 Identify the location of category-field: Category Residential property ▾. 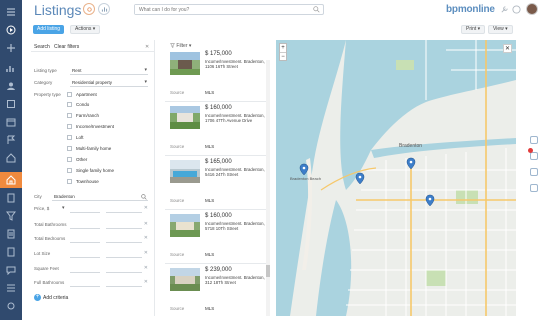
(92, 83).